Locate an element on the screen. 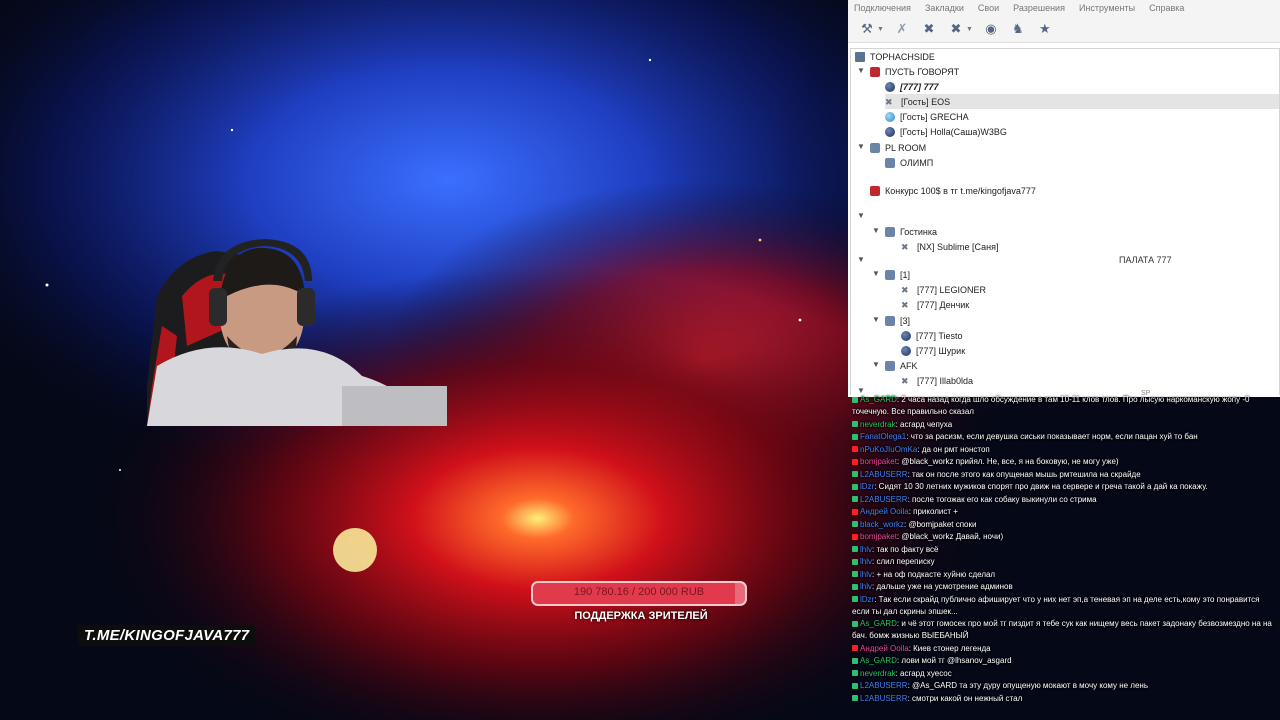 This screenshot has height=720, width=1280. user-row: [Гость] GRECHA is located at coordinates (927, 116).